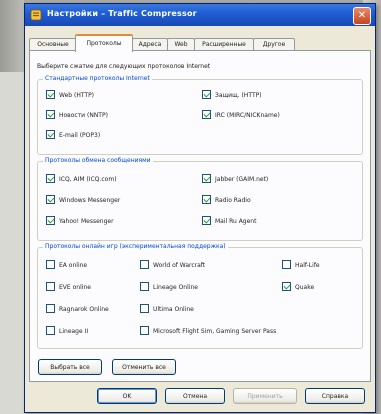 This screenshot has width=381, height=414. I want to click on checkbox-ultima-online: Ultima Online, so click(167, 309).